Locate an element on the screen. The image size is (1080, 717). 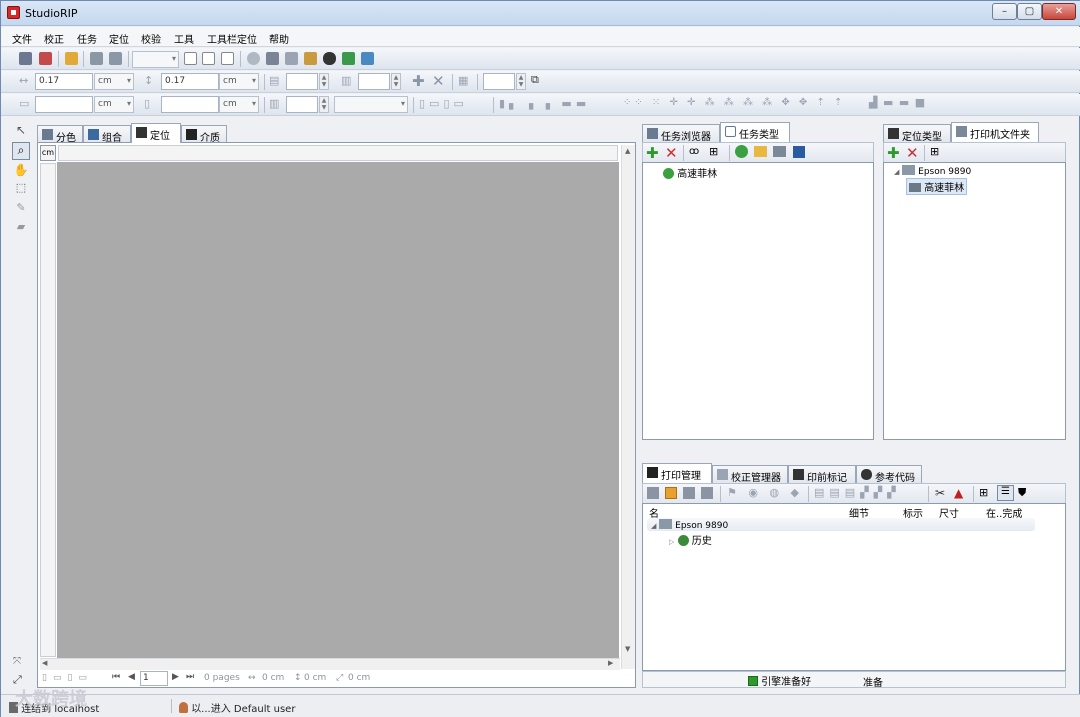
tab-position: 定位 is located at coordinates (156, 133).